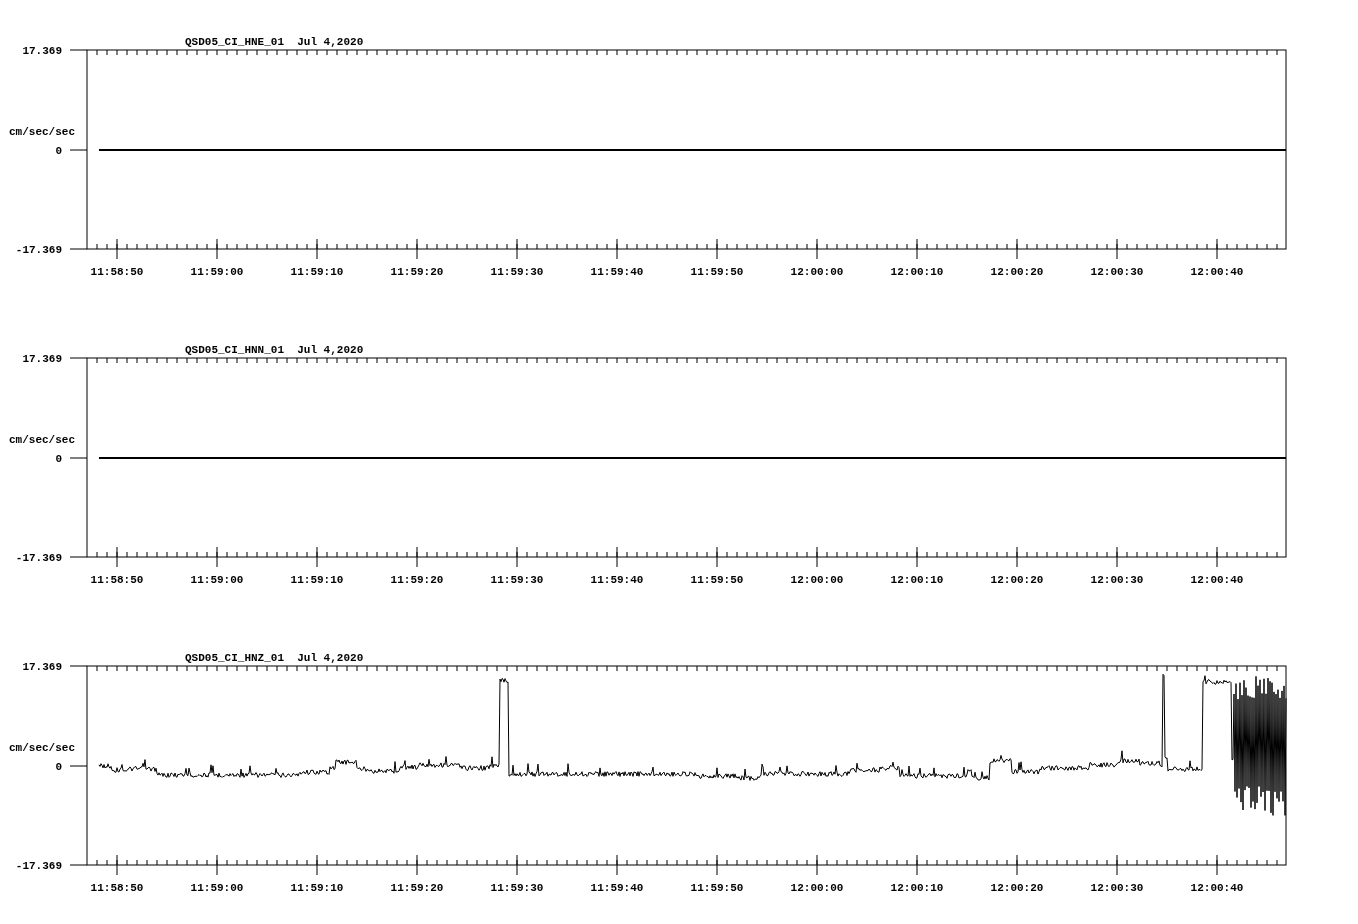 Image resolution: width=1358 pixels, height=924 pixels. What do you see at coordinates (274, 658) in the screenshot?
I see `panel-title: QSD05_CI_HNZ_01 Jul 4,2020` at bounding box center [274, 658].